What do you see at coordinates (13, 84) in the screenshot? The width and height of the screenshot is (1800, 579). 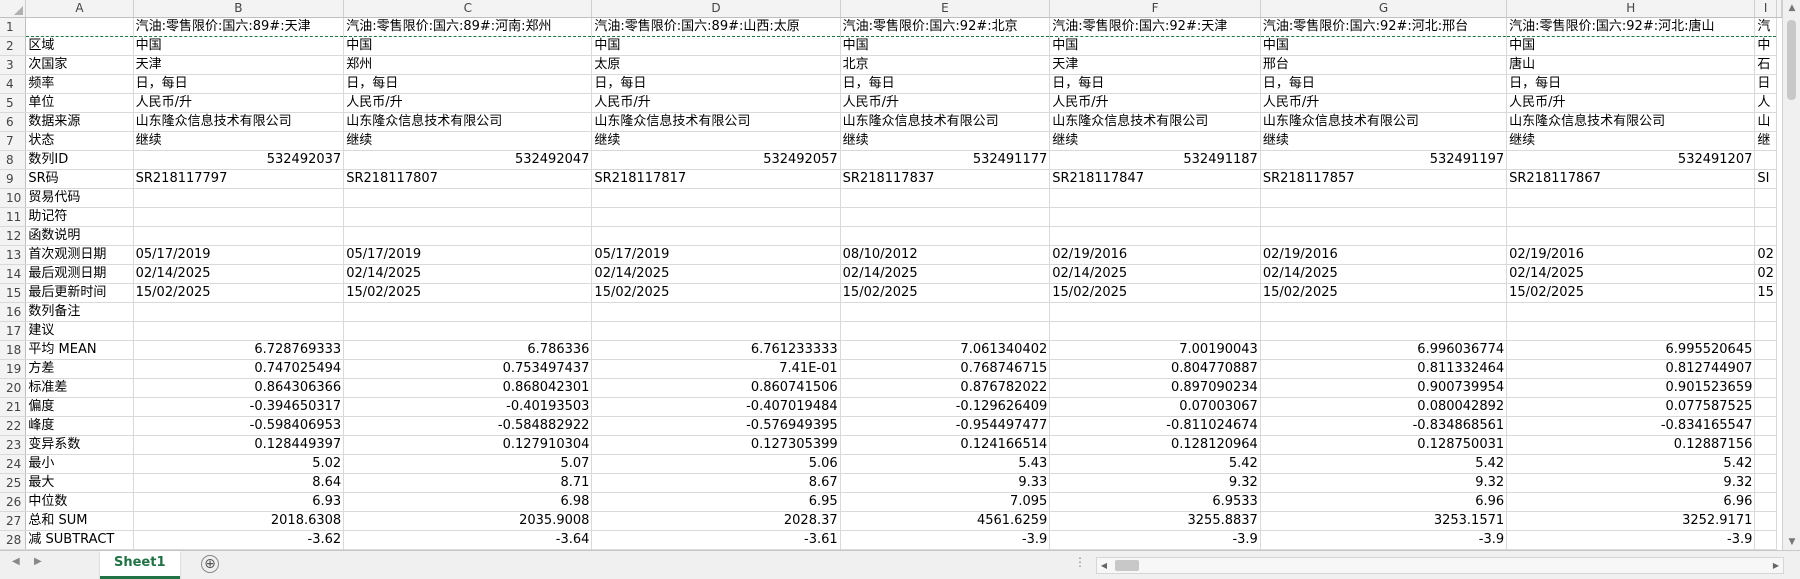 I see `row-header: 4` at bounding box center [13, 84].